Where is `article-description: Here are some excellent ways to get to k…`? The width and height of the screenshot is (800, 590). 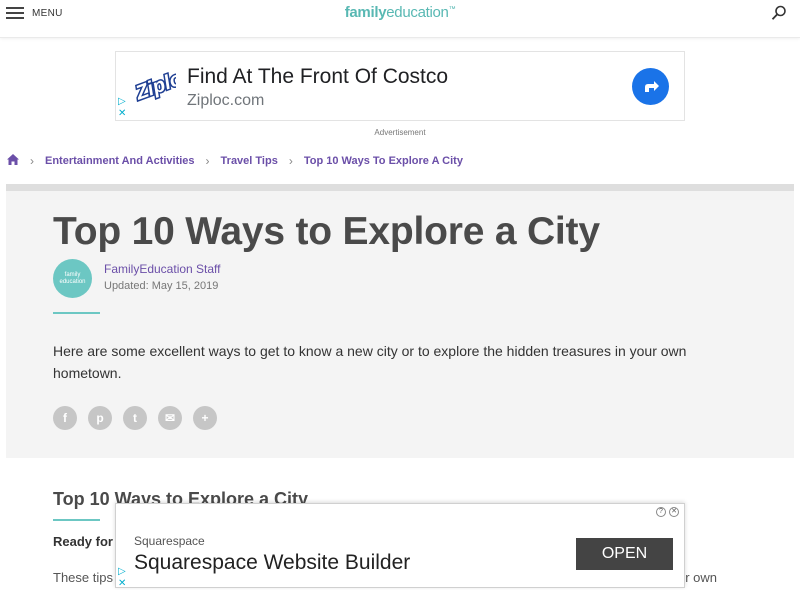 article-description: Here are some excellent ways to get to k… is located at coordinates (370, 362).